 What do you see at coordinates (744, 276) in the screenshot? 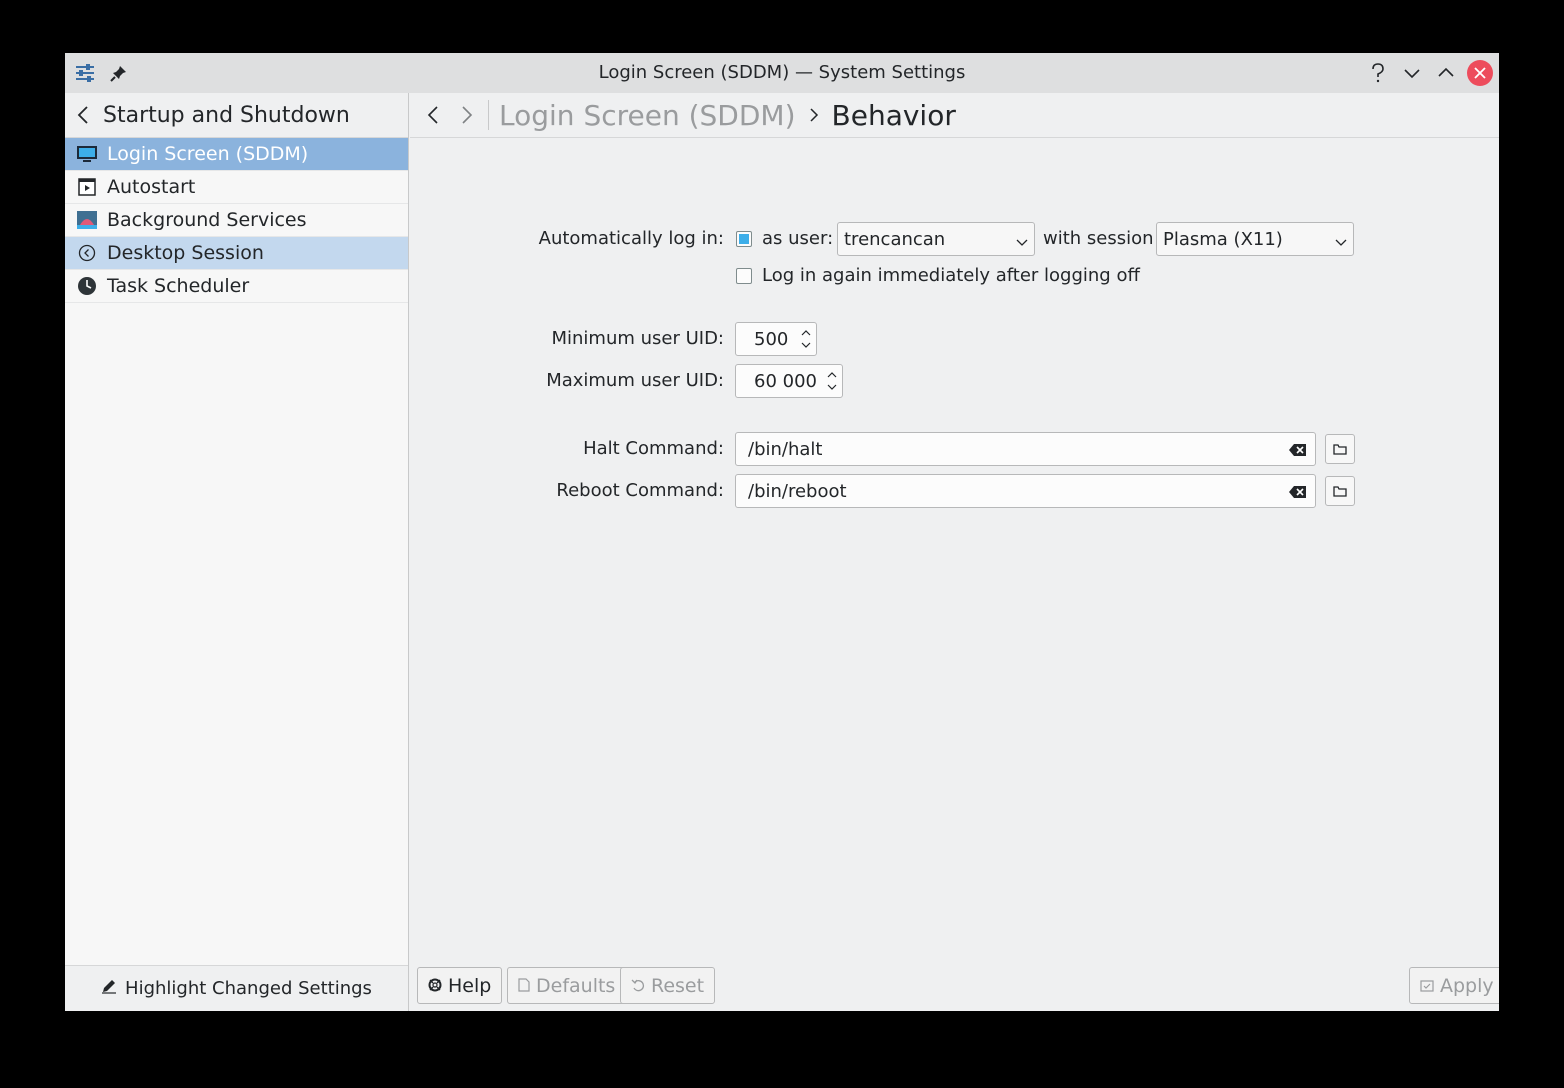
I see `relogin-checkbox` at bounding box center [744, 276].